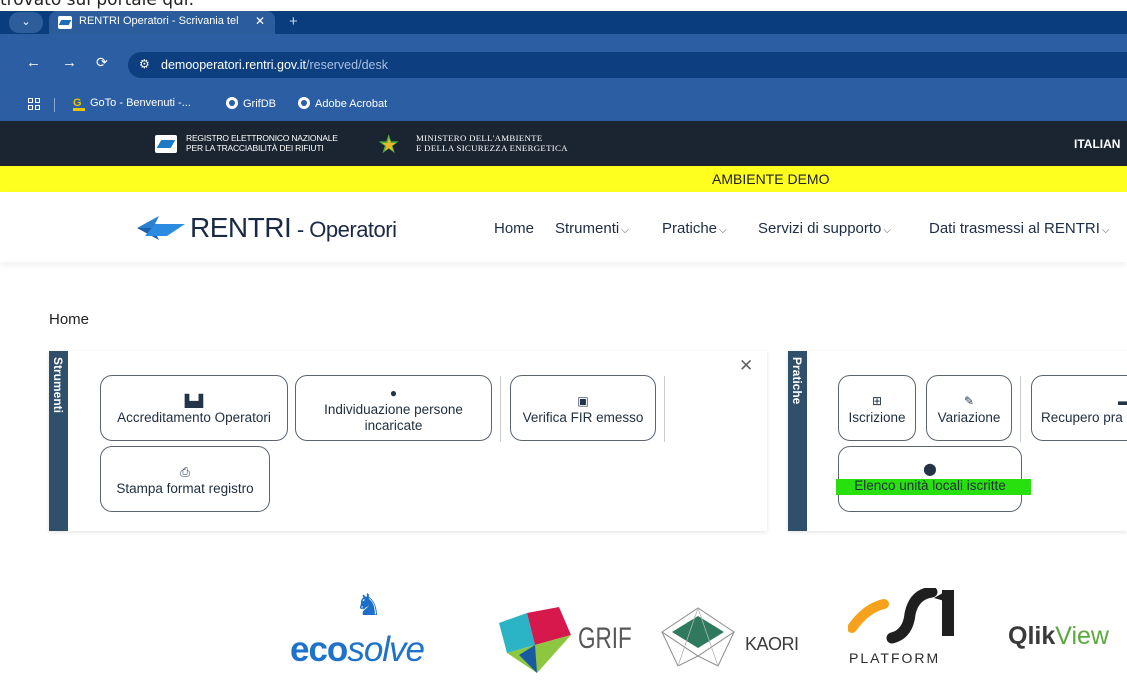 The image size is (1127, 686). I want to click on language-selector: ITALIAN, so click(1097, 144).